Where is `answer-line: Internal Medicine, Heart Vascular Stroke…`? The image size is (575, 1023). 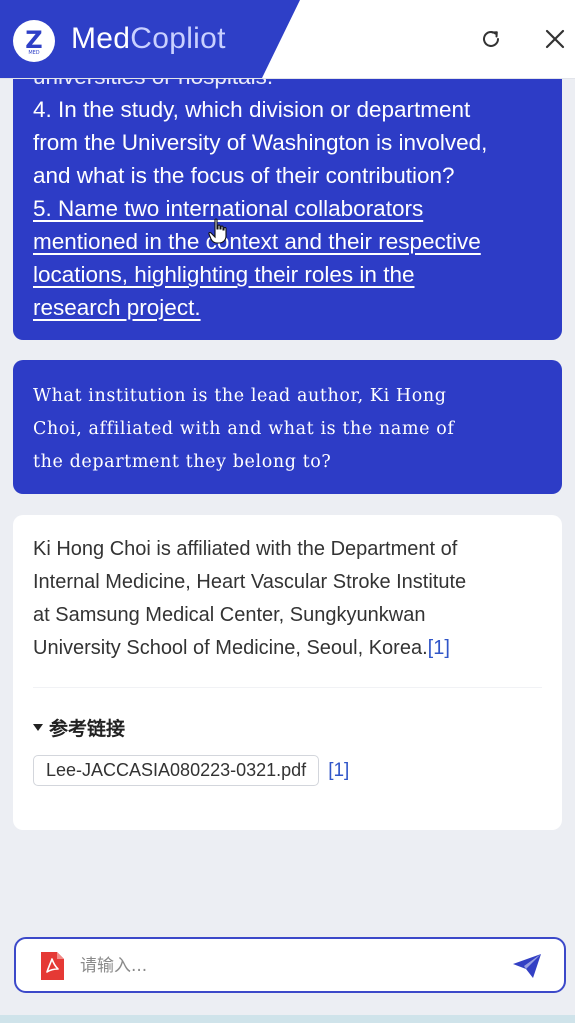
answer-line: Internal Medicine, Heart Vascular Stroke… is located at coordinates (250, 582).